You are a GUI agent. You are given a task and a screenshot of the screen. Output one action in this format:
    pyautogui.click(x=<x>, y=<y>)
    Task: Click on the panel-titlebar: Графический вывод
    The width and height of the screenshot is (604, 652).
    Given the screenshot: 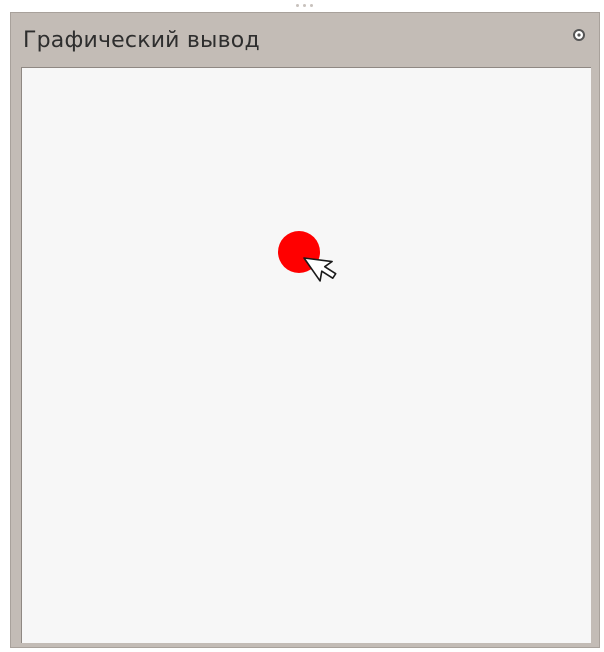 What is the action you would take?
    pyautogui.click(x=305, y=39)
    